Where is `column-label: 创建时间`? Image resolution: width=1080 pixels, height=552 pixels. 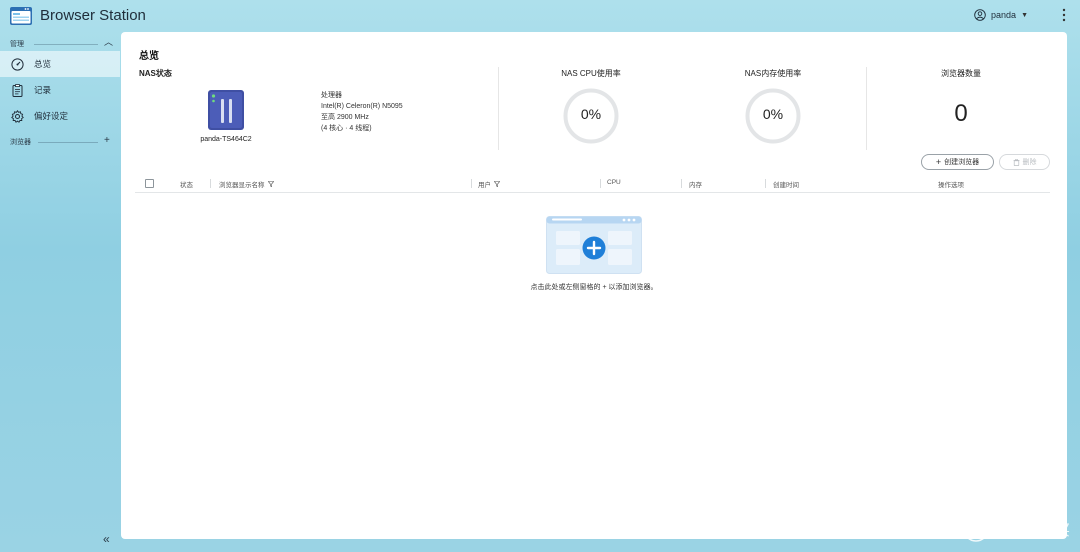
column-label: 创建时间 is located at coordinates (786, 185).